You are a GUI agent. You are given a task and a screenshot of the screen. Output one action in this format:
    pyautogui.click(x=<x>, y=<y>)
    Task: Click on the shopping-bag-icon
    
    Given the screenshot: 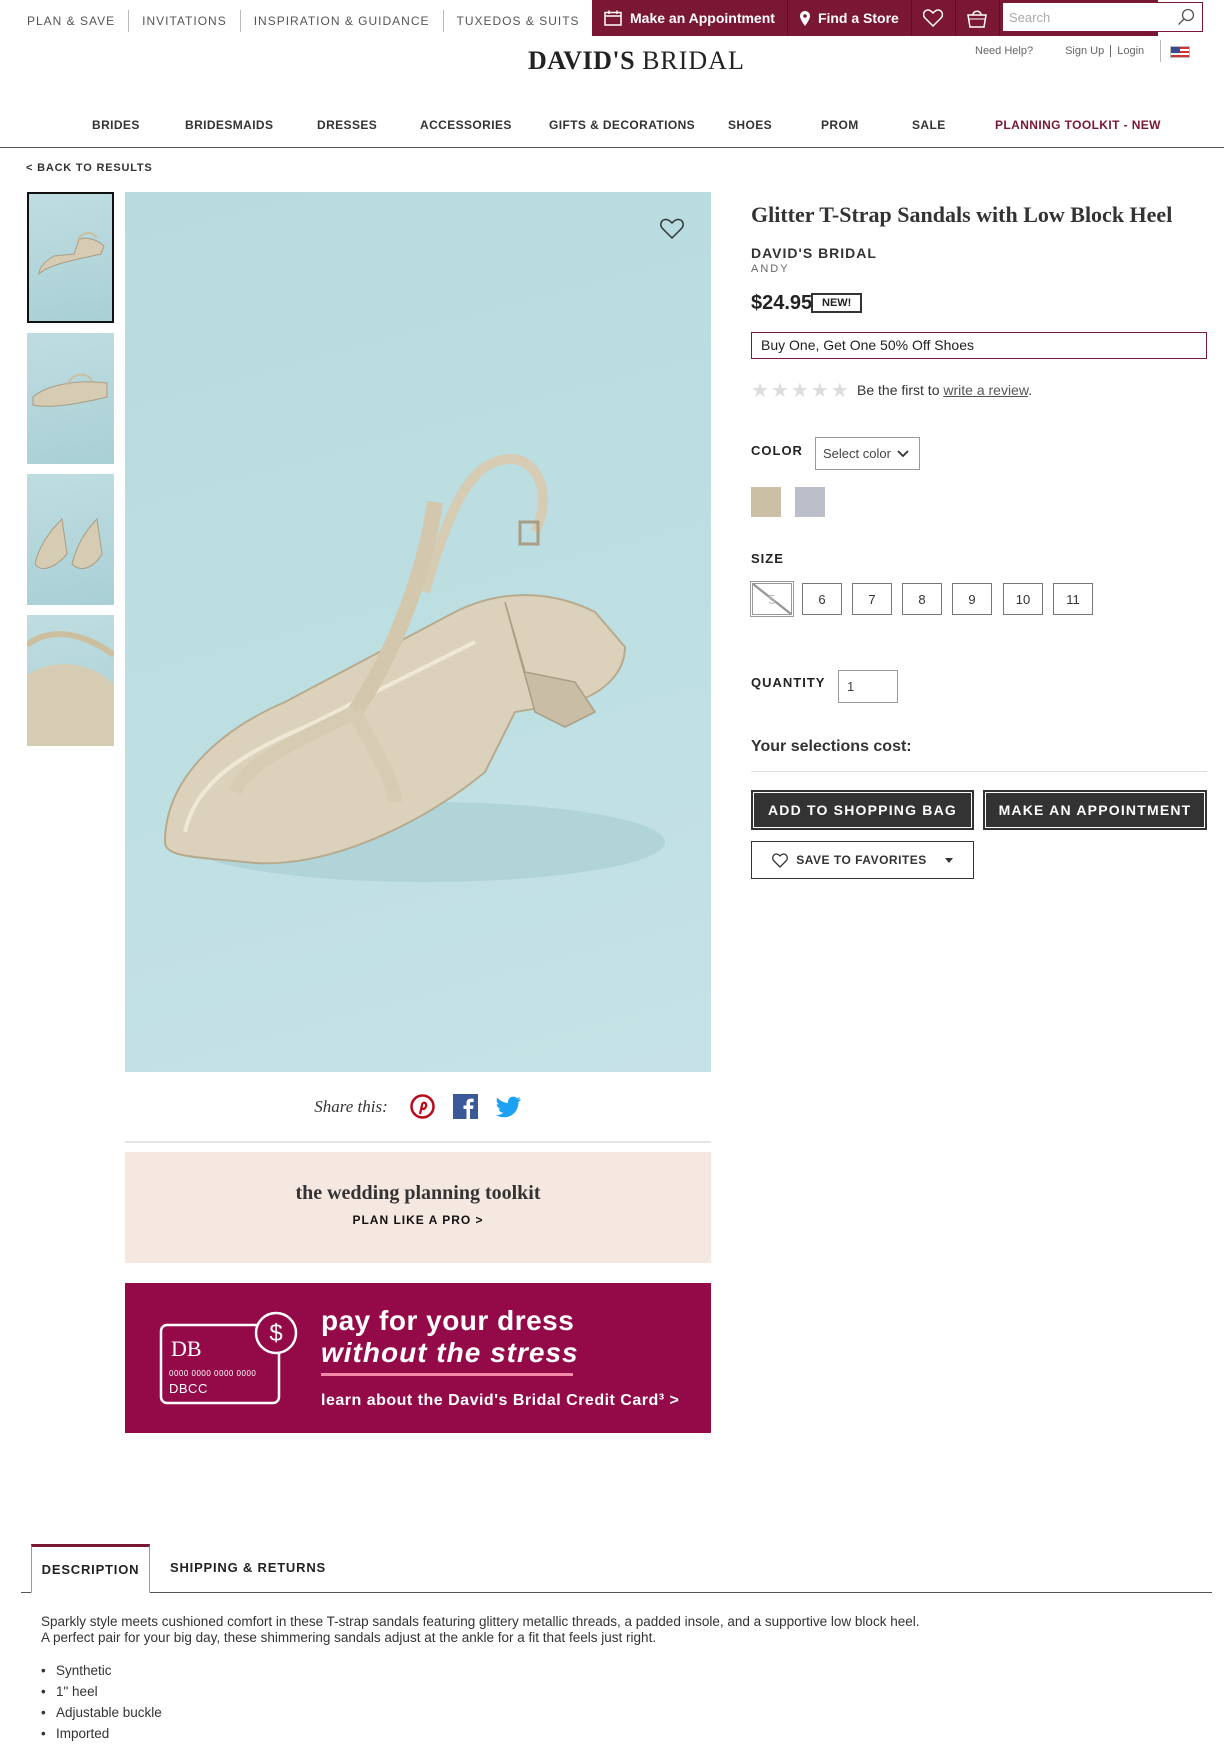 What is the action you would take?
    pyautogui.click(x=977, y=19)
    